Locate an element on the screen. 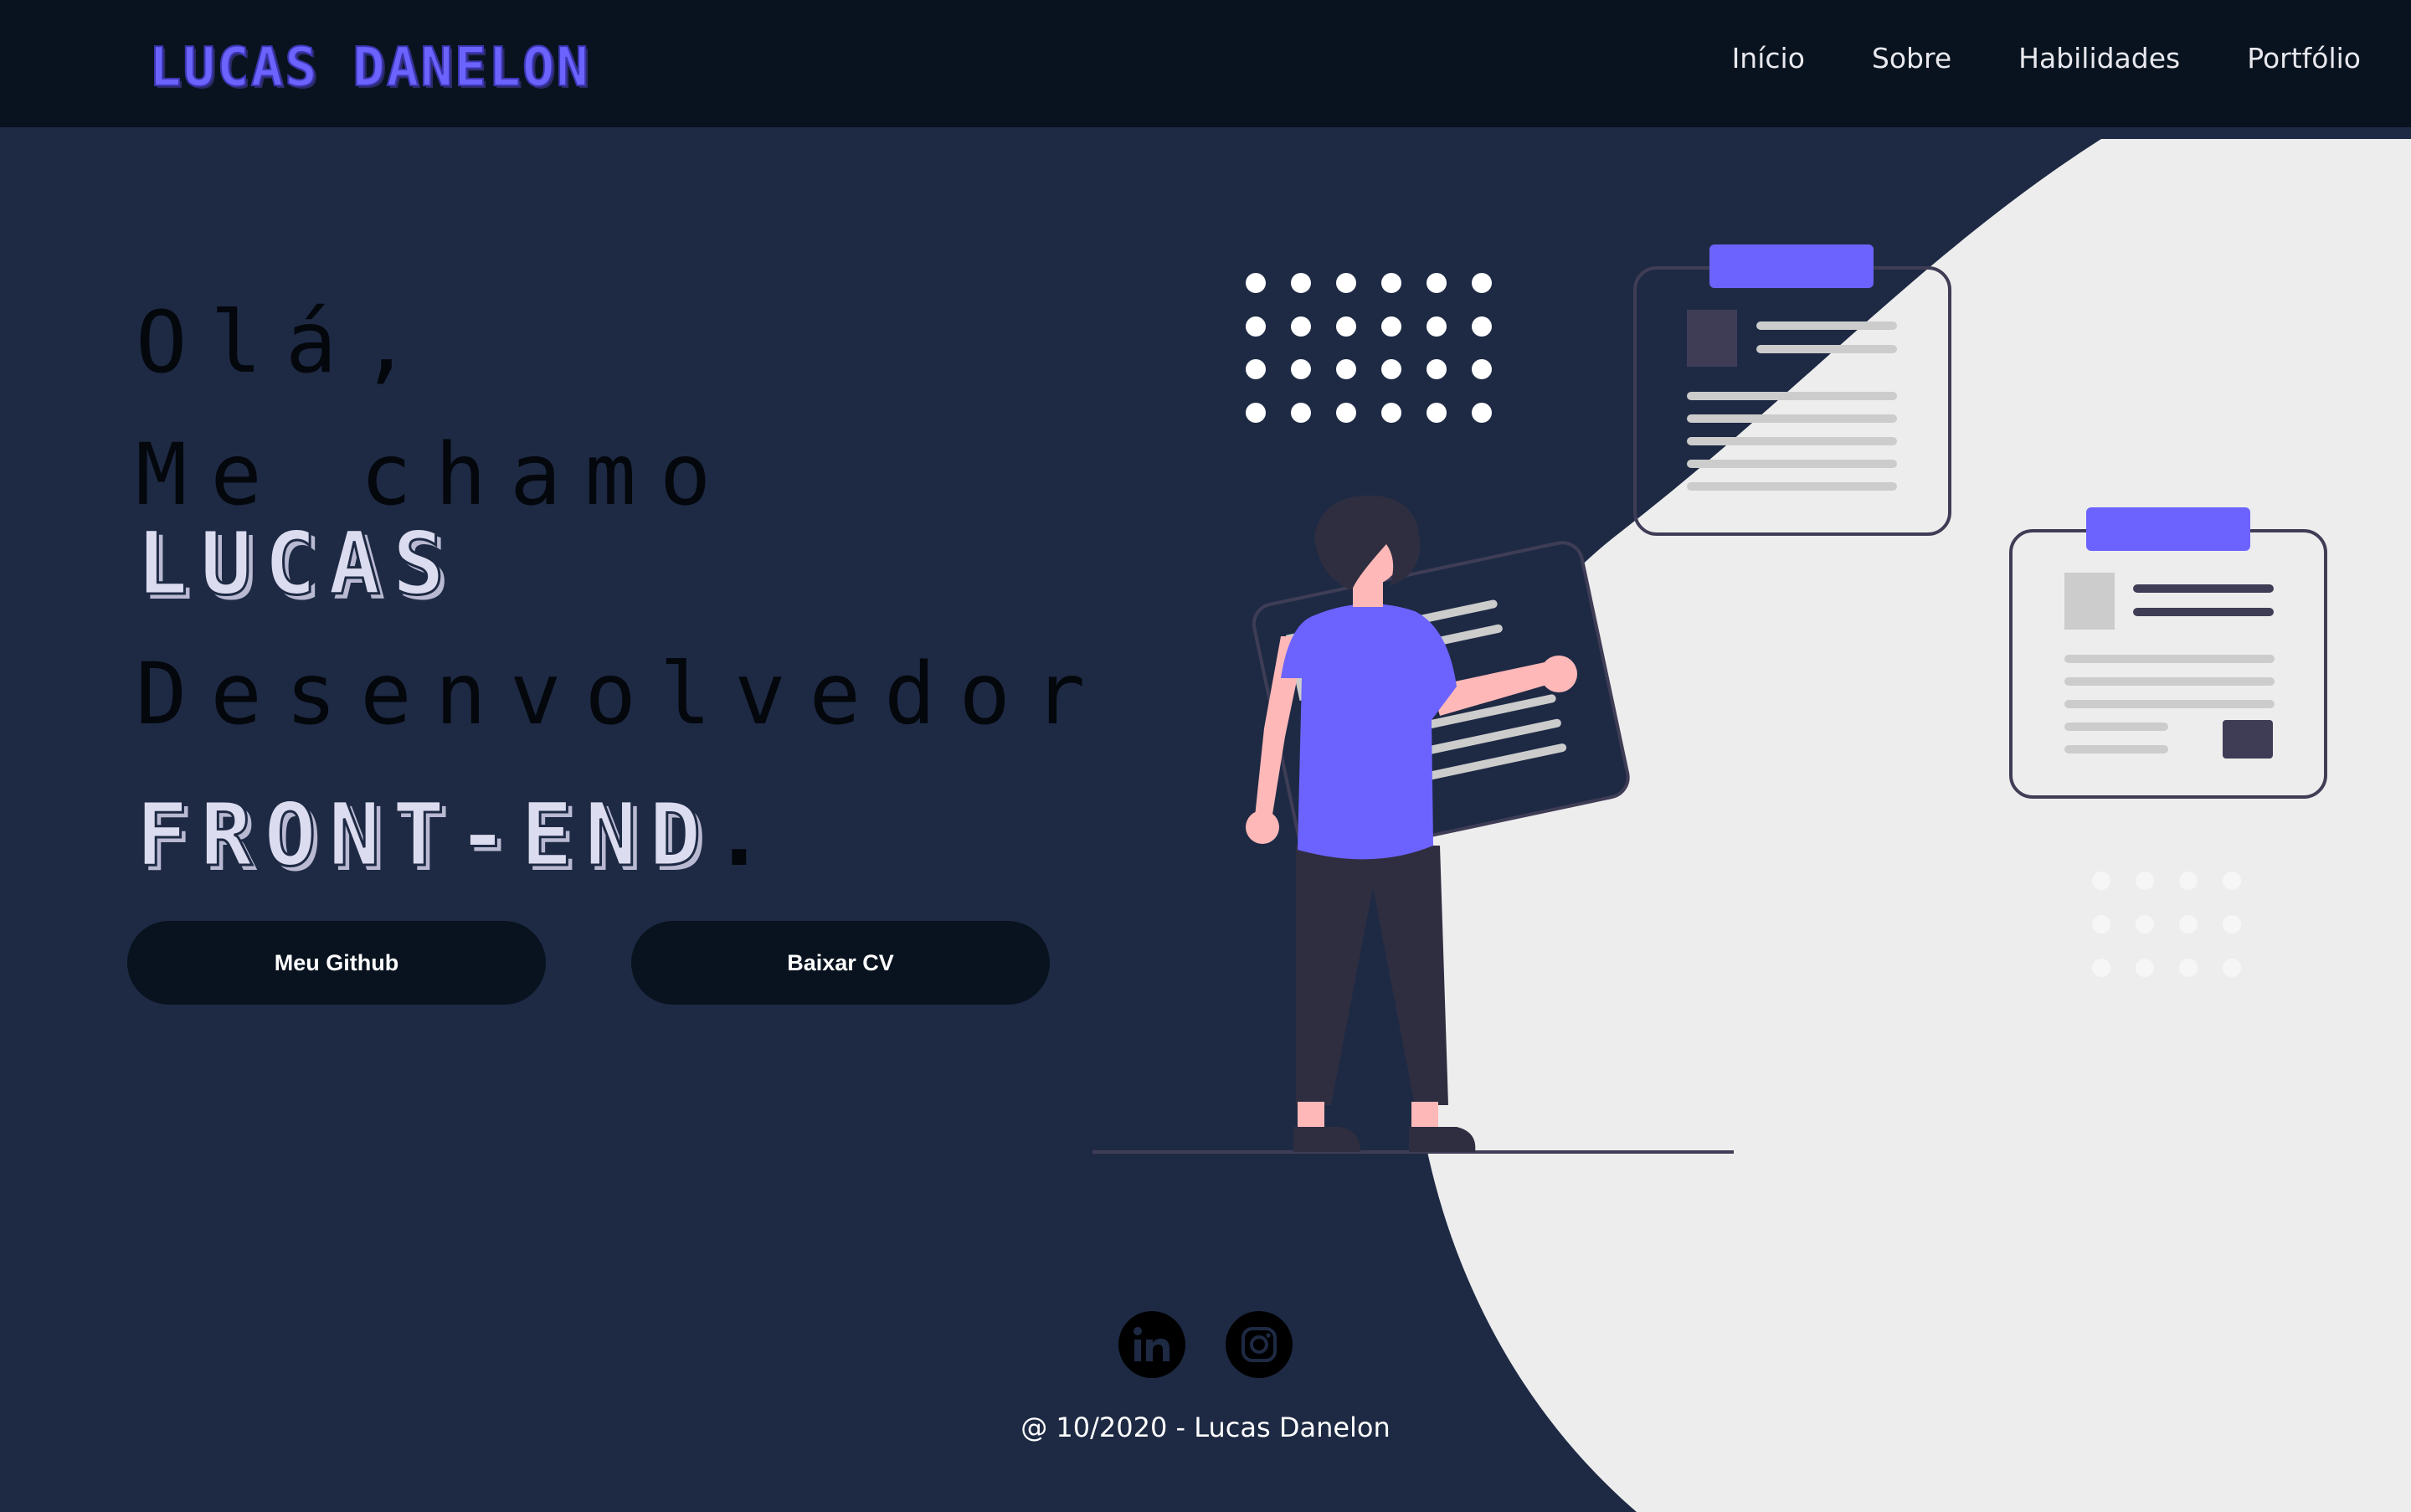 This screenshot has height=1512, width=2411. instagram-glyph is located at coordinates (1259, 1344).